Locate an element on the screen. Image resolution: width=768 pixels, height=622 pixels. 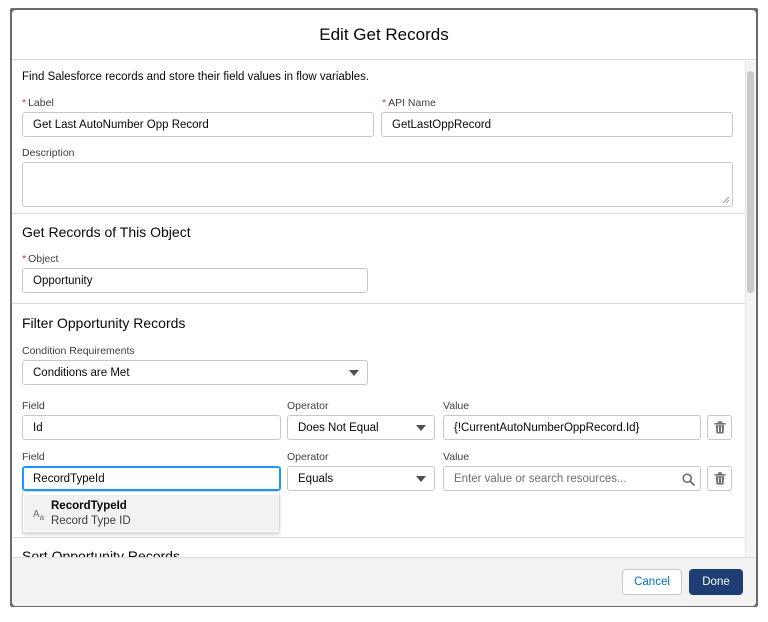
done-button: Done is located at coordinates (716, 582).